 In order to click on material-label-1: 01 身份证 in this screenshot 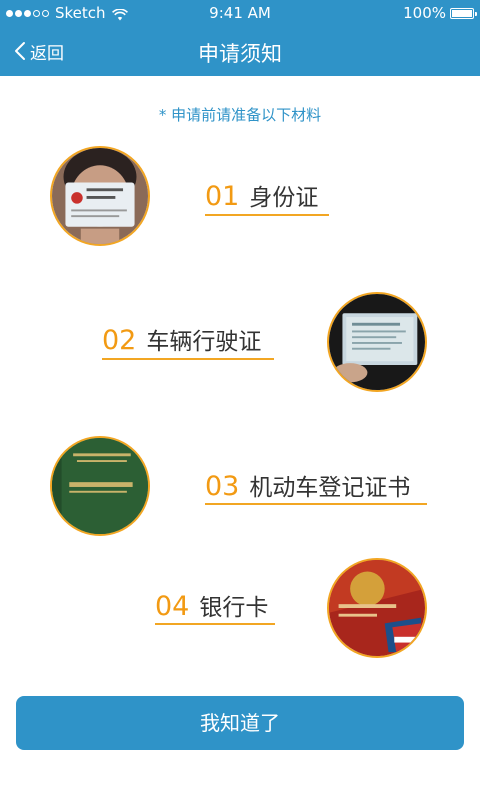, I will do `click(261, 195)`.